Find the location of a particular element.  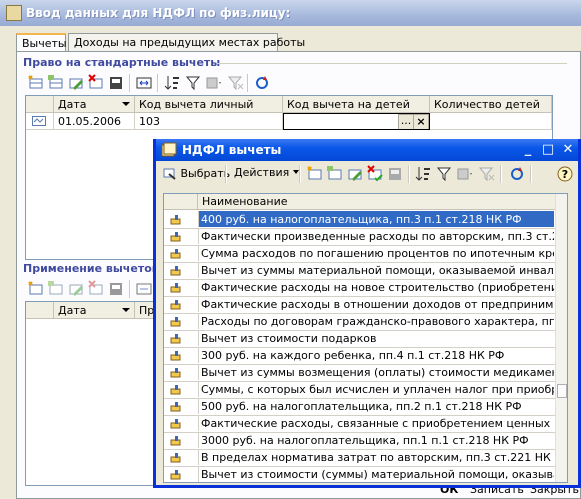

chevron-down-icon is located at coordinates (295, 172).